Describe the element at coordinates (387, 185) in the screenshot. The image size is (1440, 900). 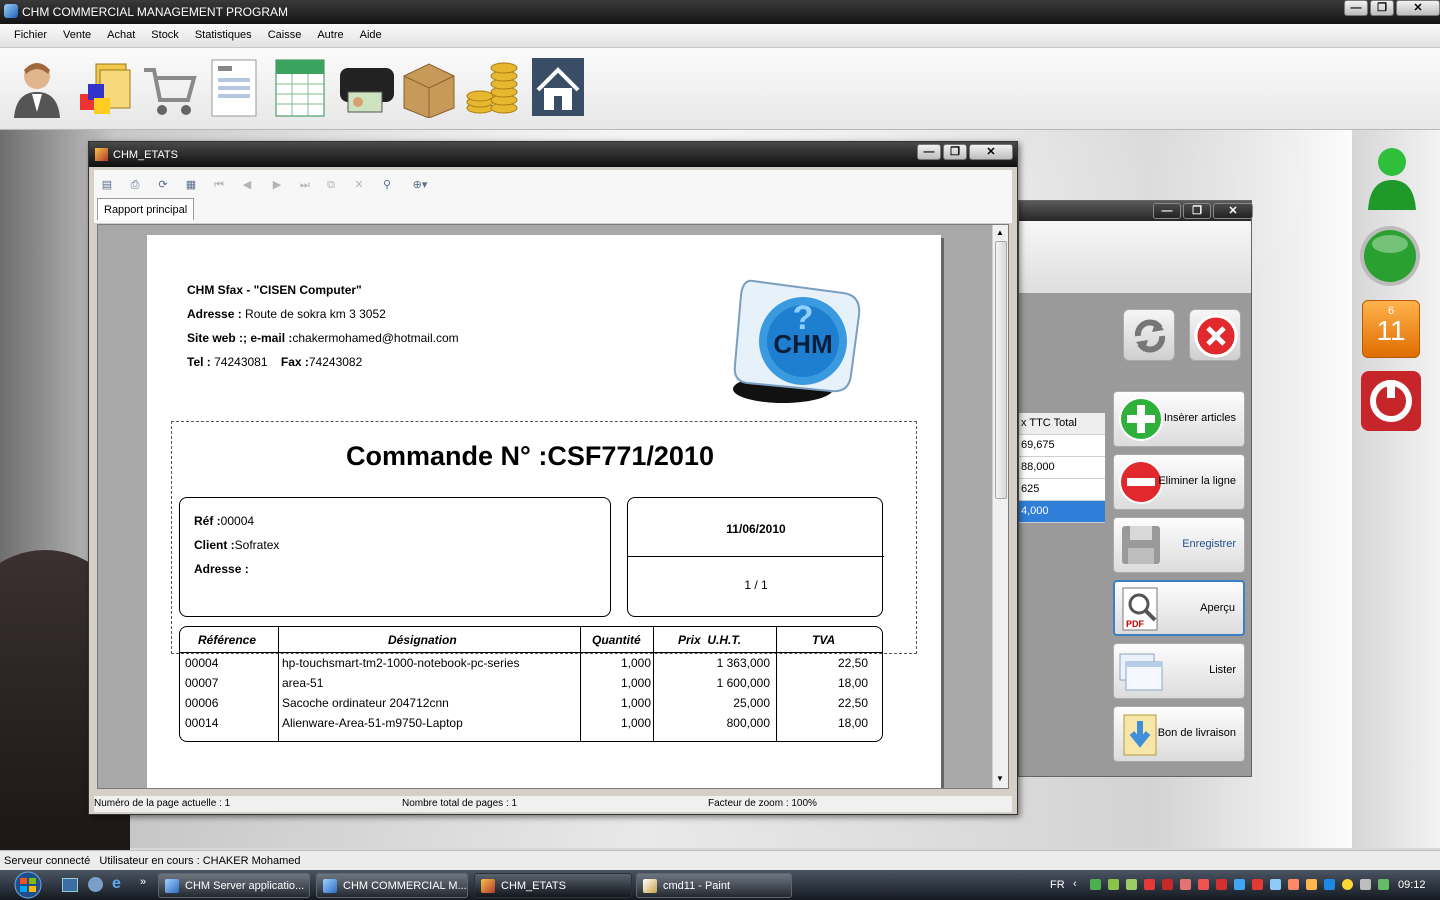
I see `find-icon: ⚲` at that location.